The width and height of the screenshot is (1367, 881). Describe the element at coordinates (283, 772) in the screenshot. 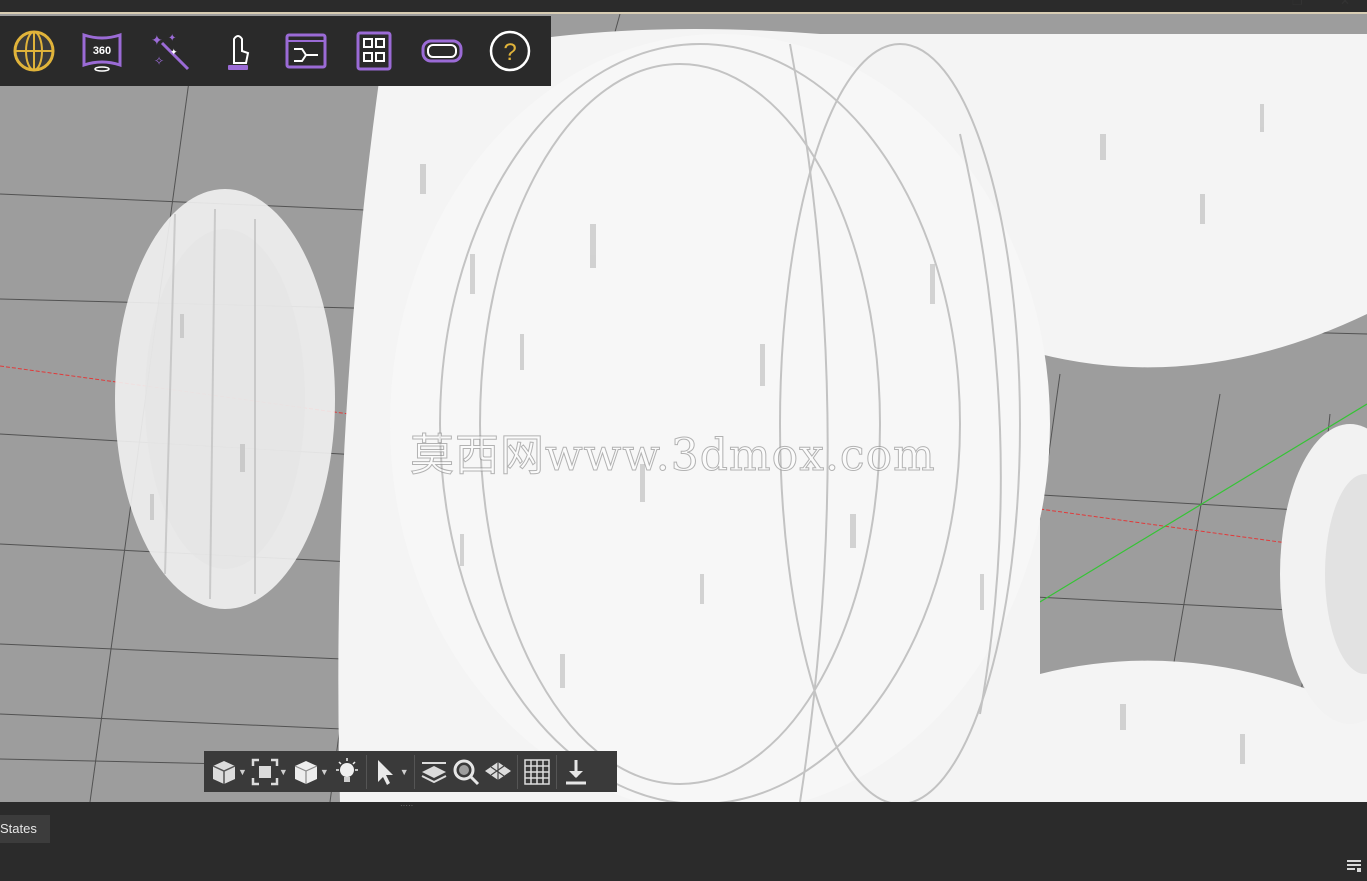

I see `zoom-extents-dropdown: ▼` at that location.